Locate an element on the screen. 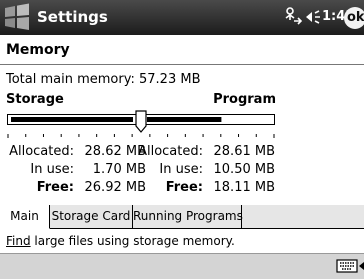  find-large-files-line: Find large files using storage memory. is located at coordinates (120, 241).